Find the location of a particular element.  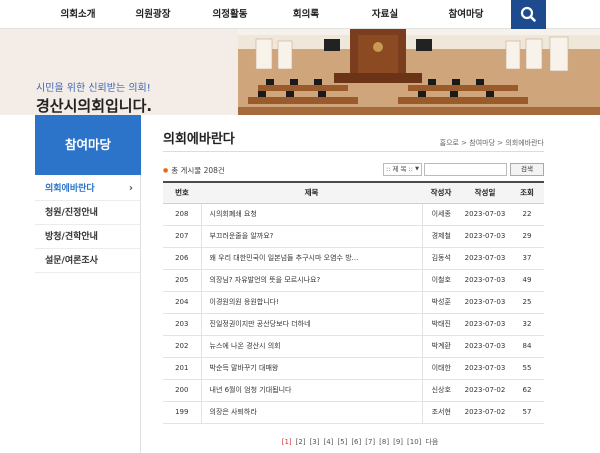

post-subject-link: 내년 6월이 엄청 기대됩니다 is located at coordinates (311, 390).